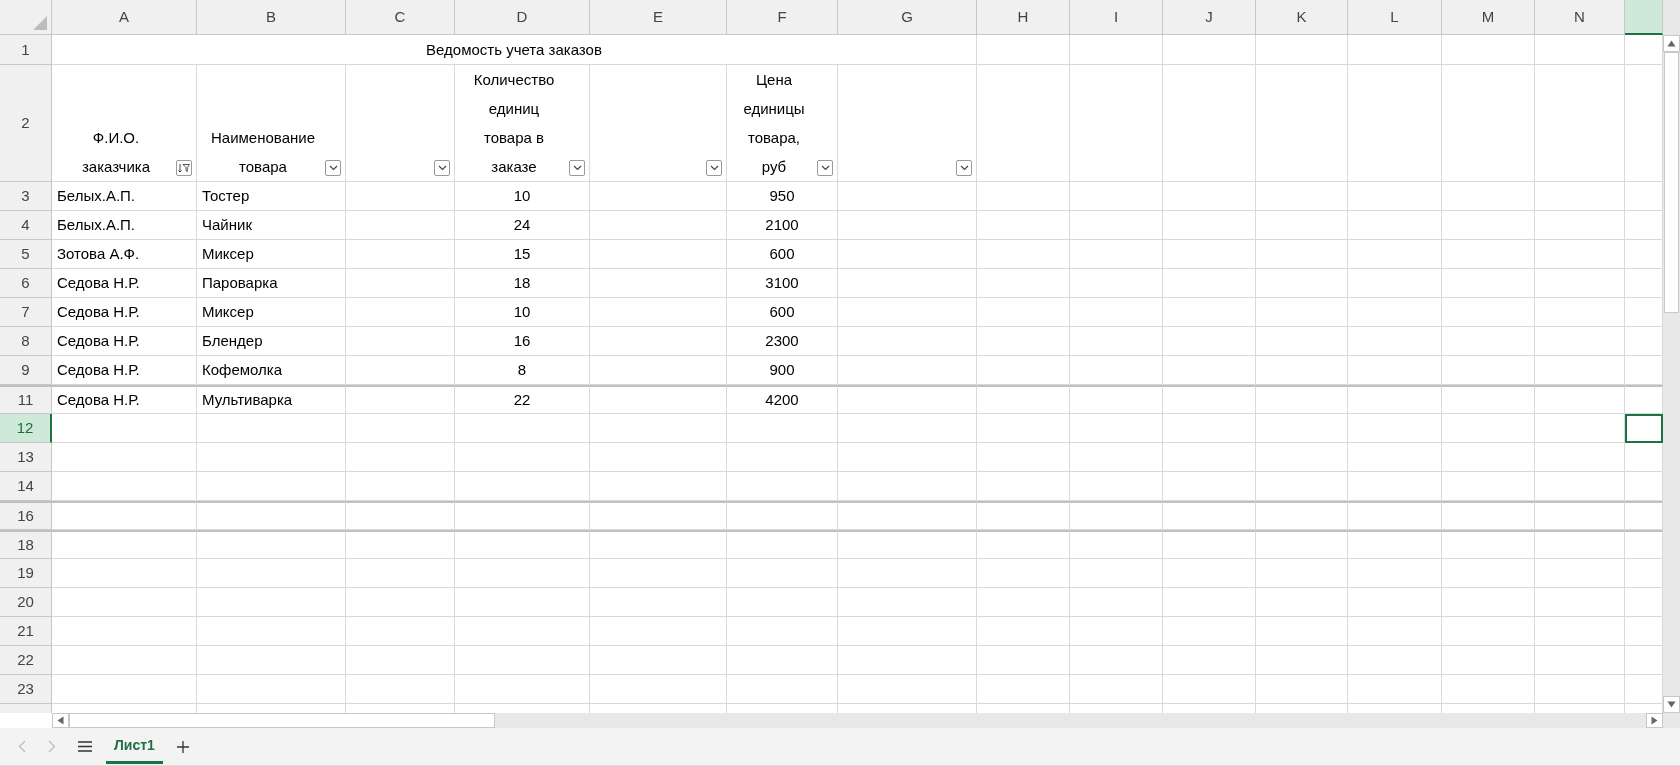  I want to click on table-title: Ведомость учета заказов, so click(514, 50).